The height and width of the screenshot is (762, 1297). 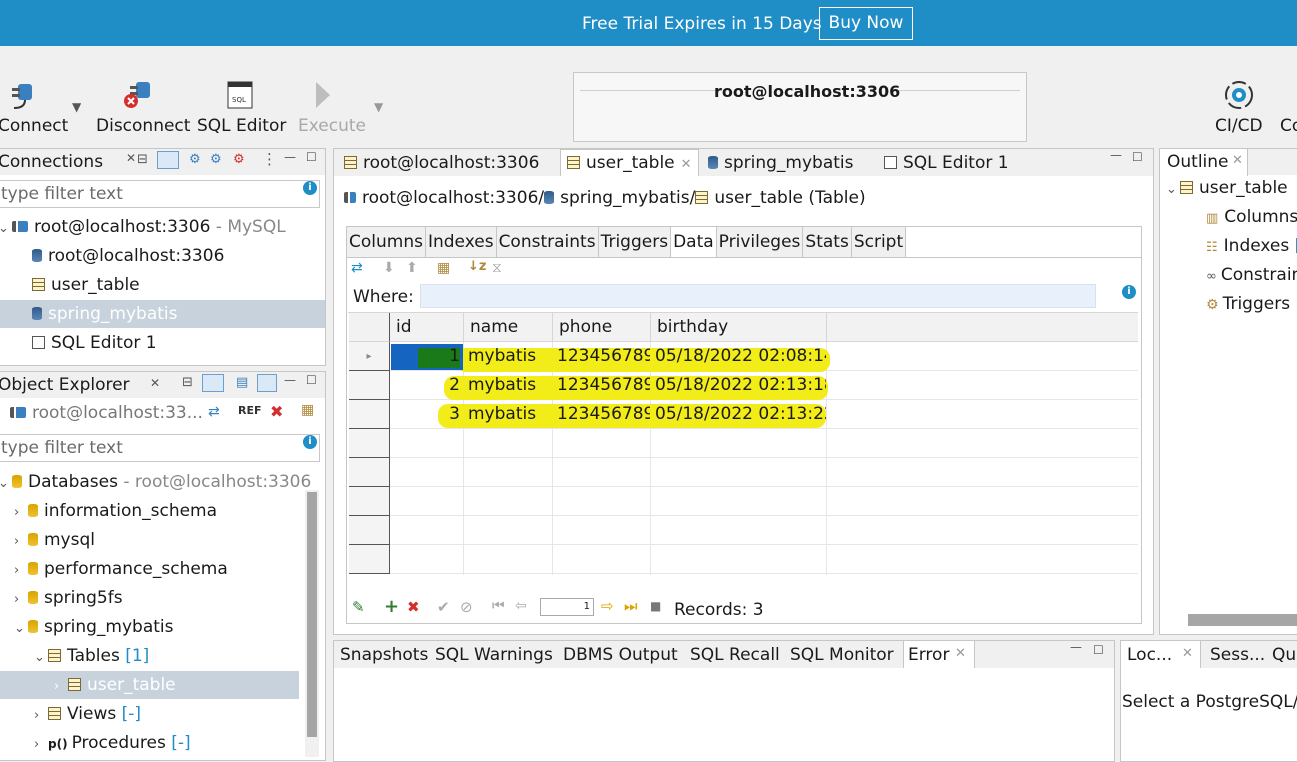 What do you see at coordinates (323, 97) in the screenshot?
I see `execute-icon` at bounding box center [323, 97].